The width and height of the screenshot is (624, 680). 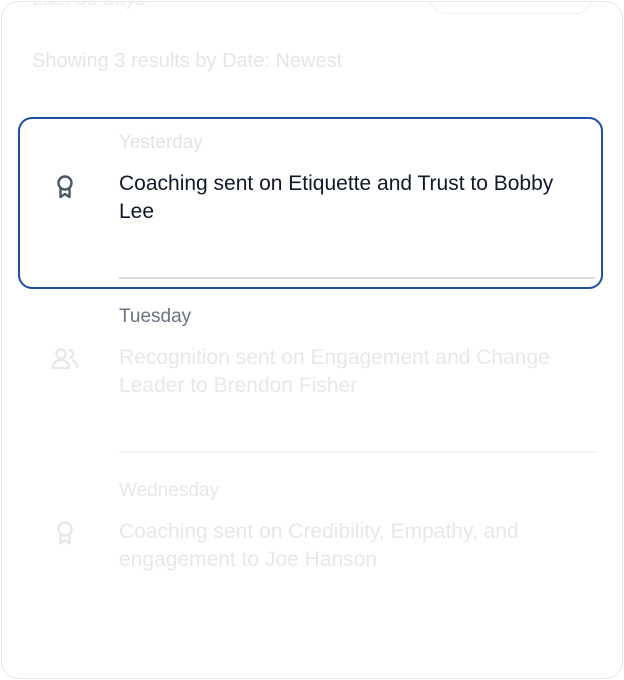 What do you see at coordinates (88, 6) in the screenshot?
I see `panel-title: Last 30 days` at bounding box center [88, 6].